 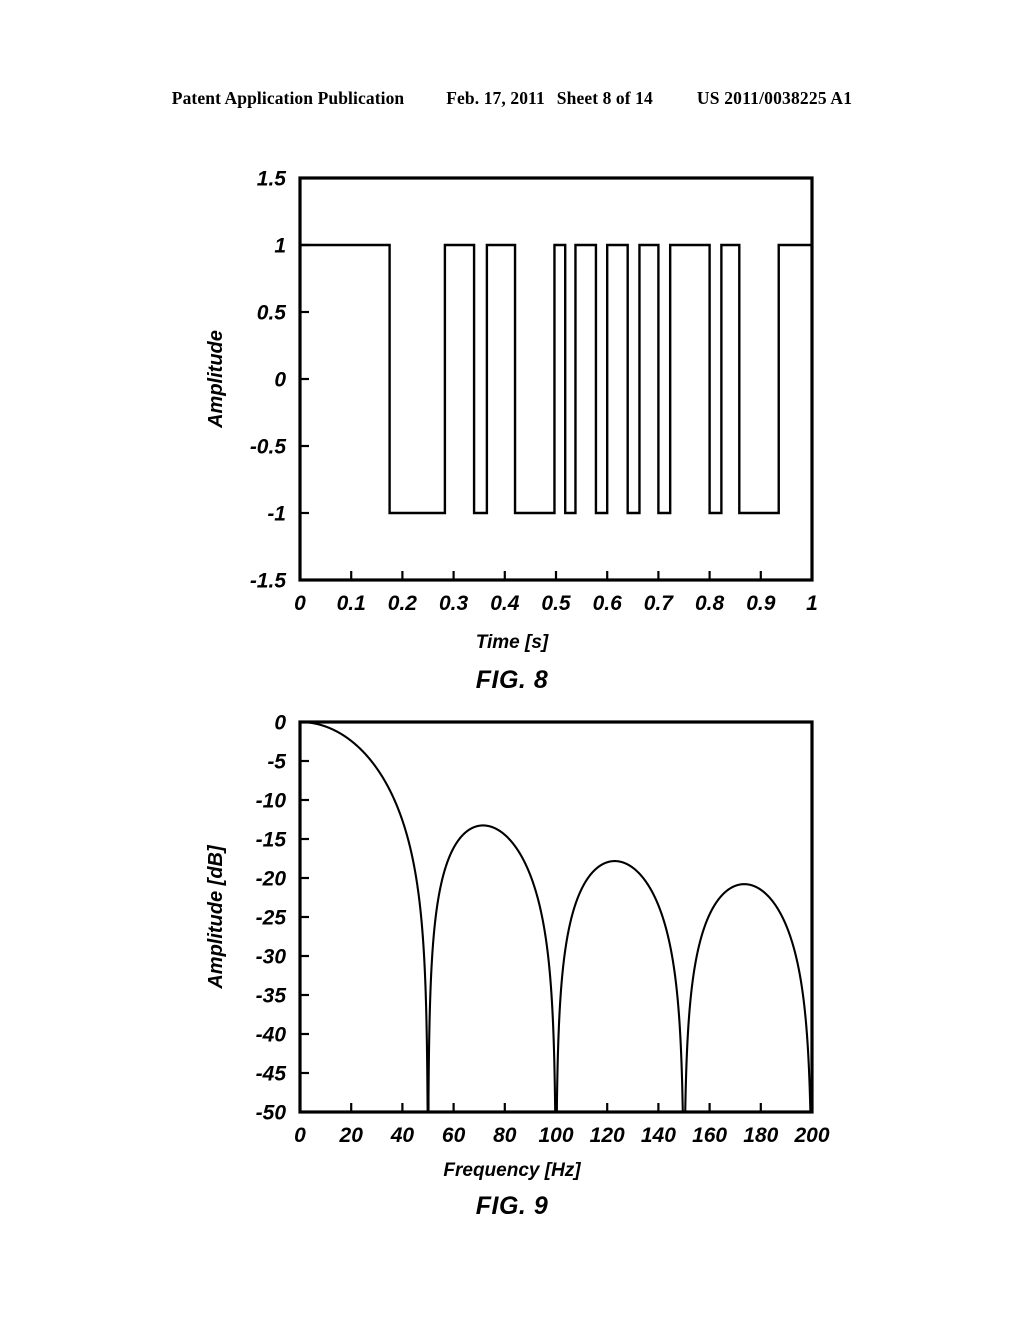 I want to click on x-tick-label-9: 180, so click(x=760, y=1135).